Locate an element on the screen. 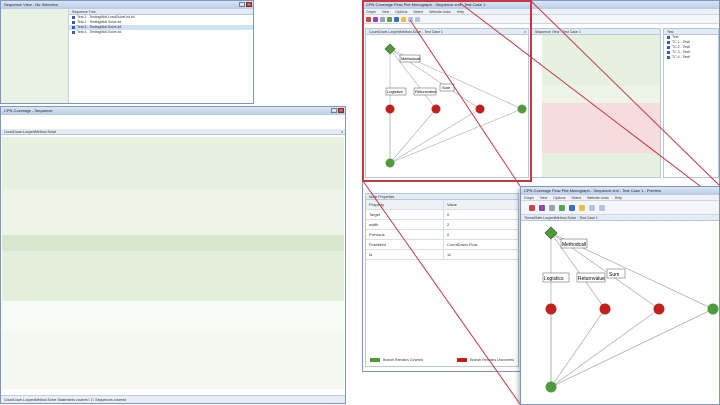 The width and height of the screenshot is (720, 405). table-row: width 2 is located at coordinates (442, 225).